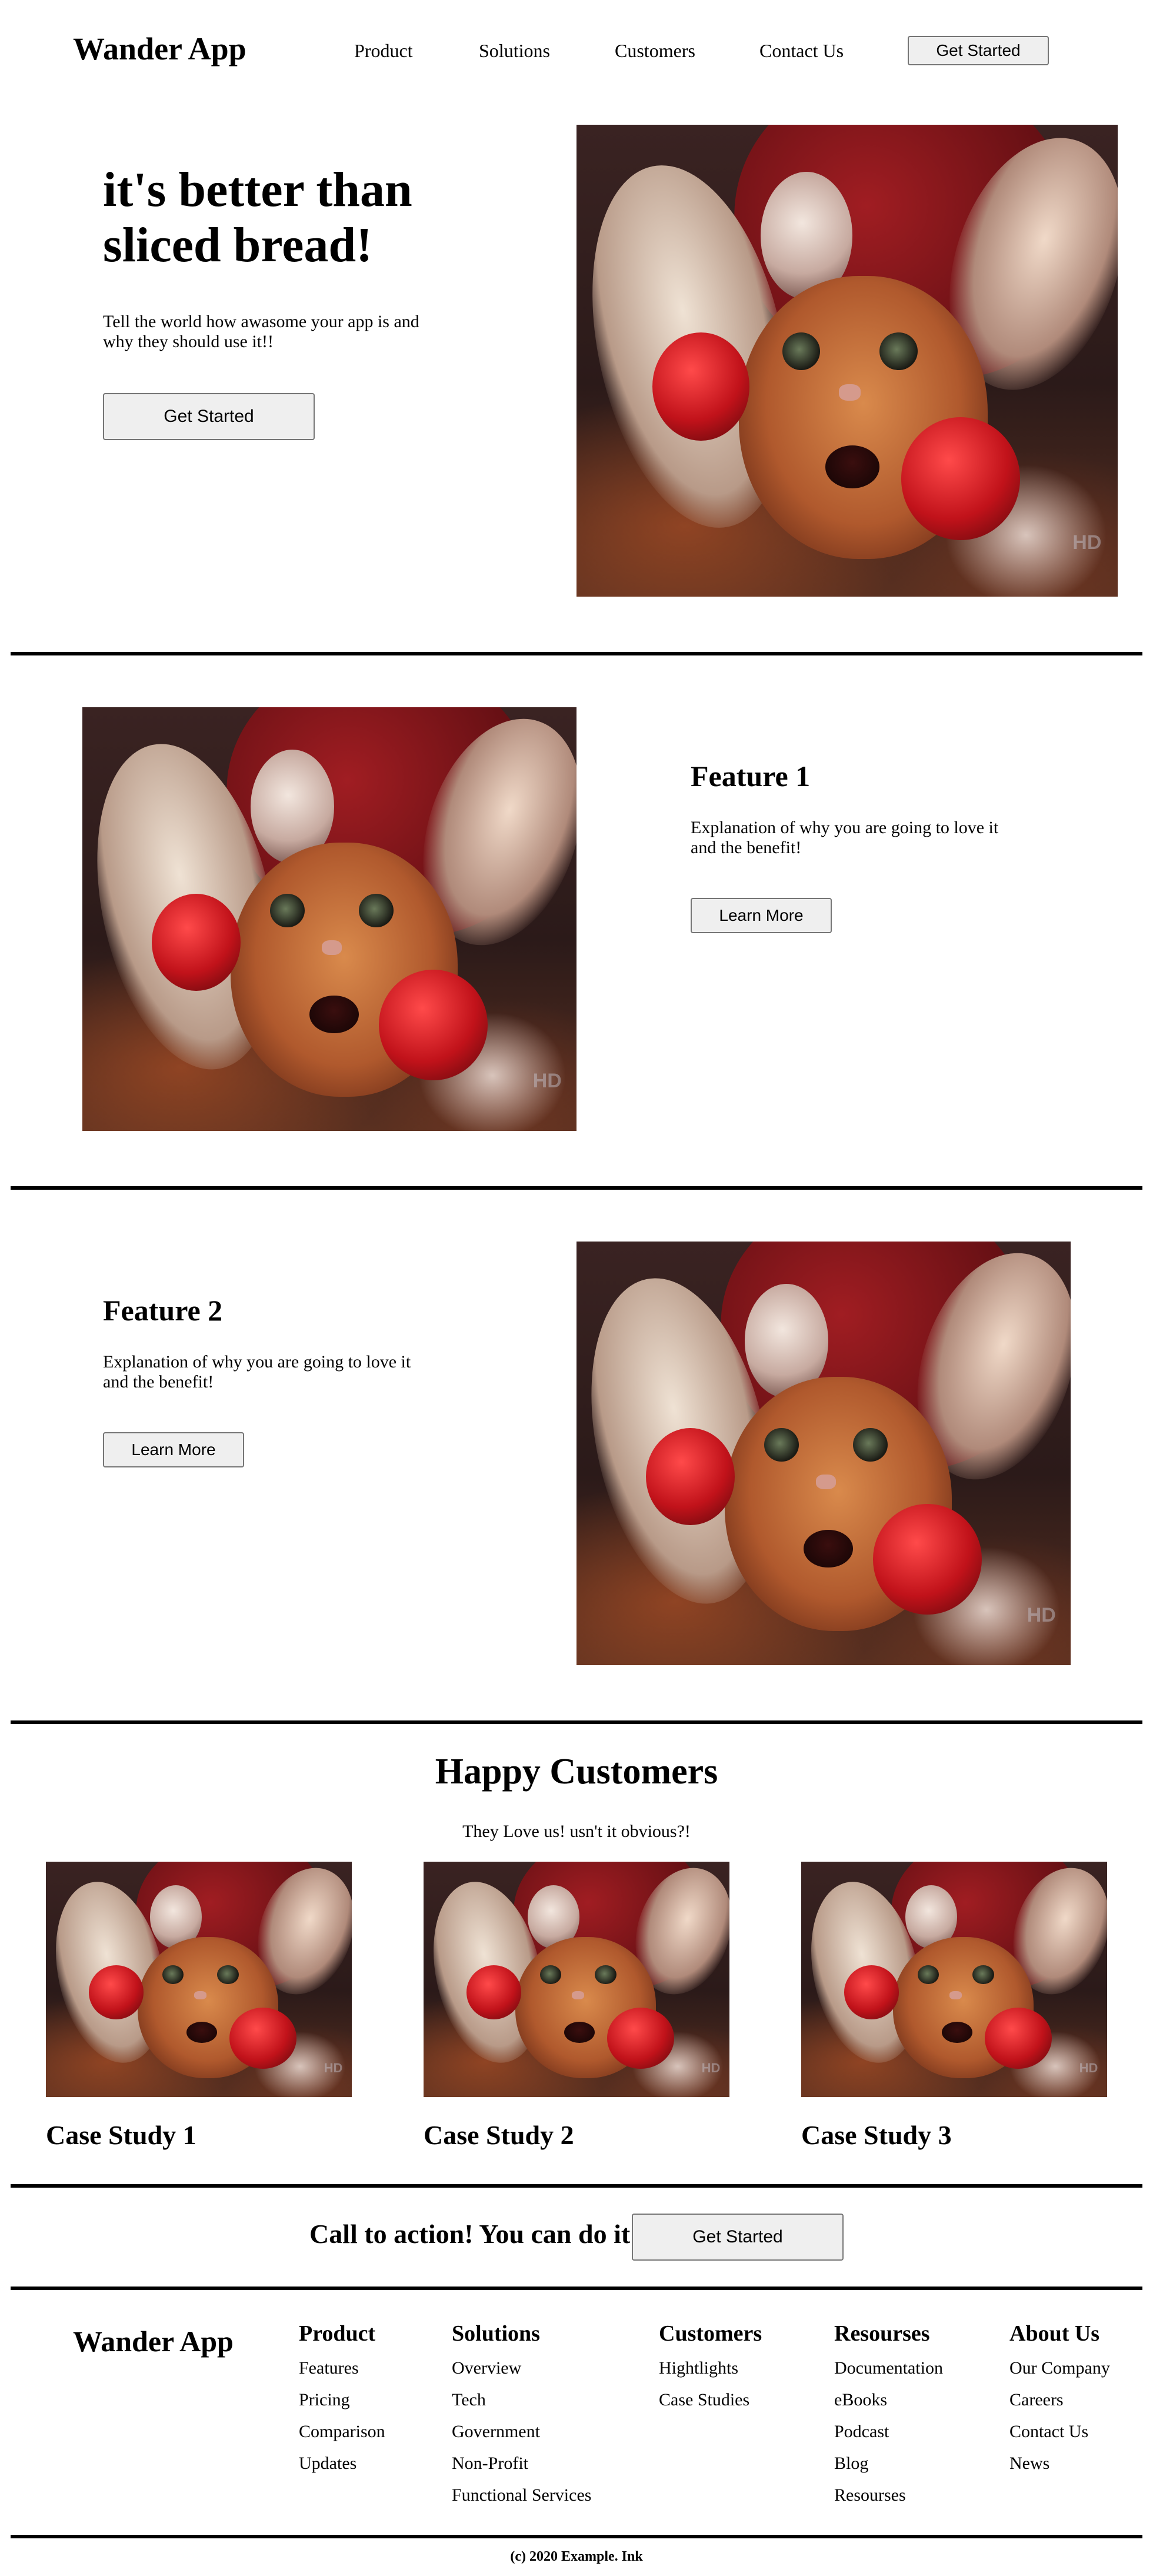 This screenshot has height=2576, width=1153. Describe the element at coordinates (1048, 2432) in the screenshot. I see `footer-link-contact-us: Contact Us` at that location.